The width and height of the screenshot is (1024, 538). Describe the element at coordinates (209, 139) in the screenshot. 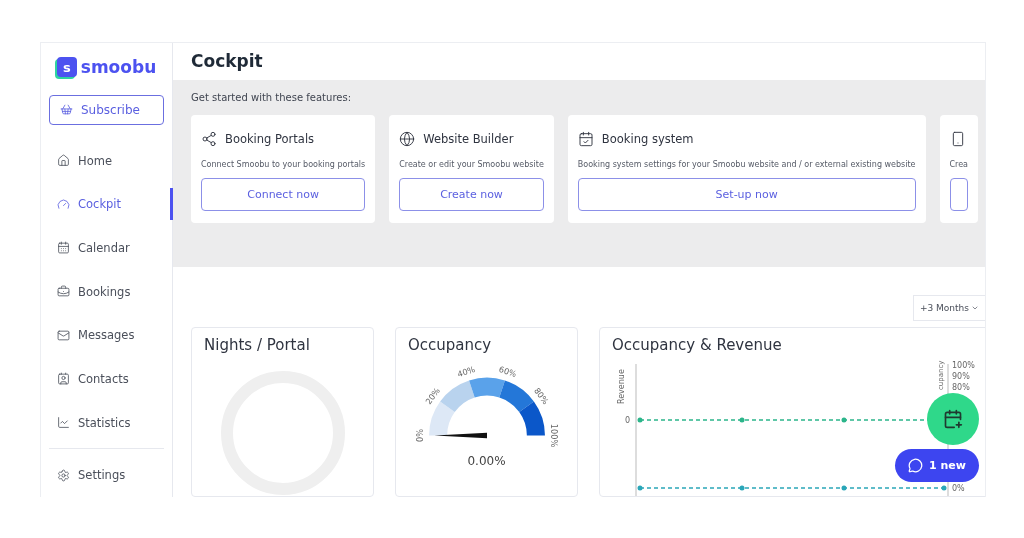

I see `share-icon` at that location.